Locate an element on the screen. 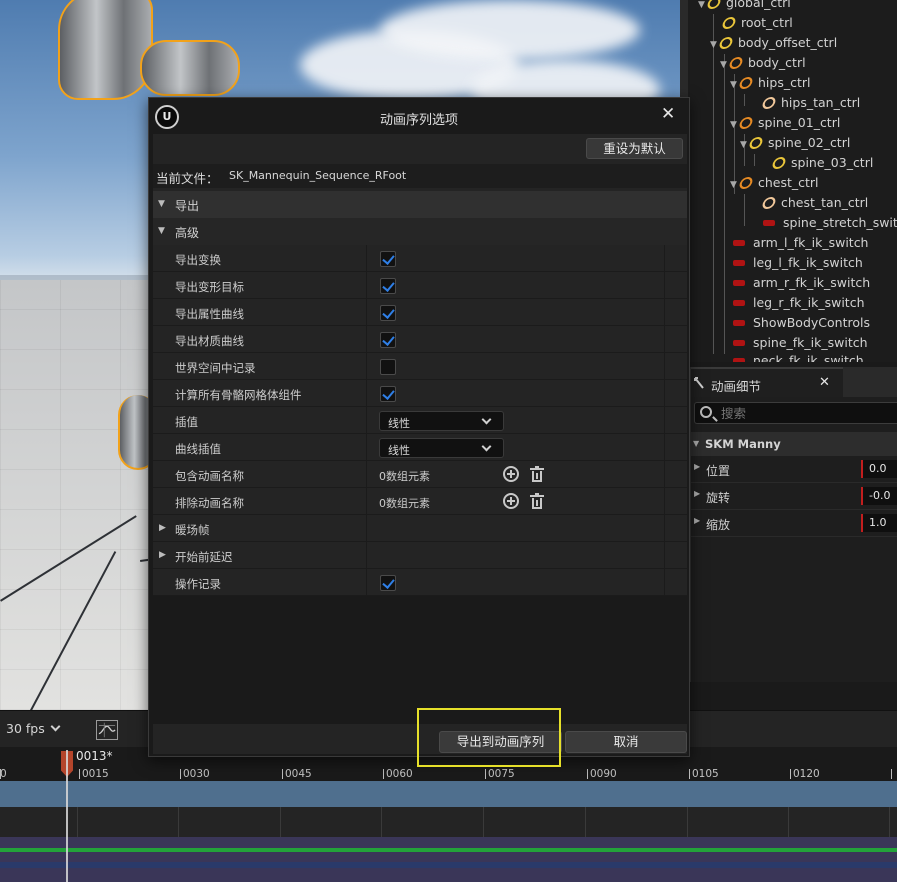  key-track is located at coordinates (448, 822).